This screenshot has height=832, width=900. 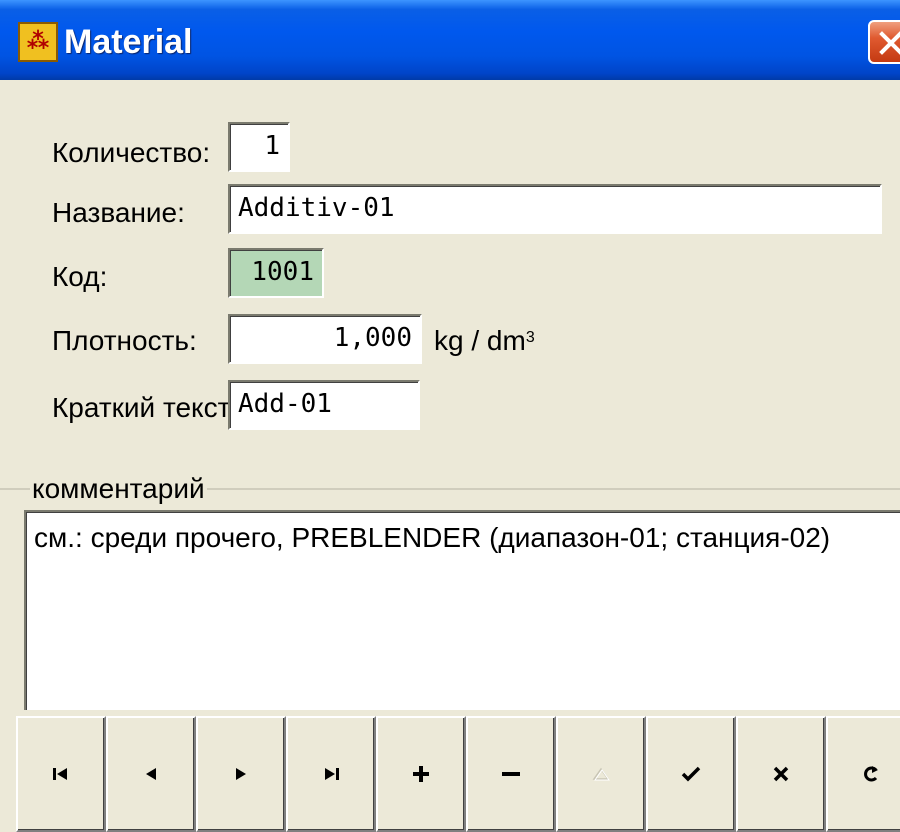 I want to click on refresh-icon, so click(x=871, y=774).